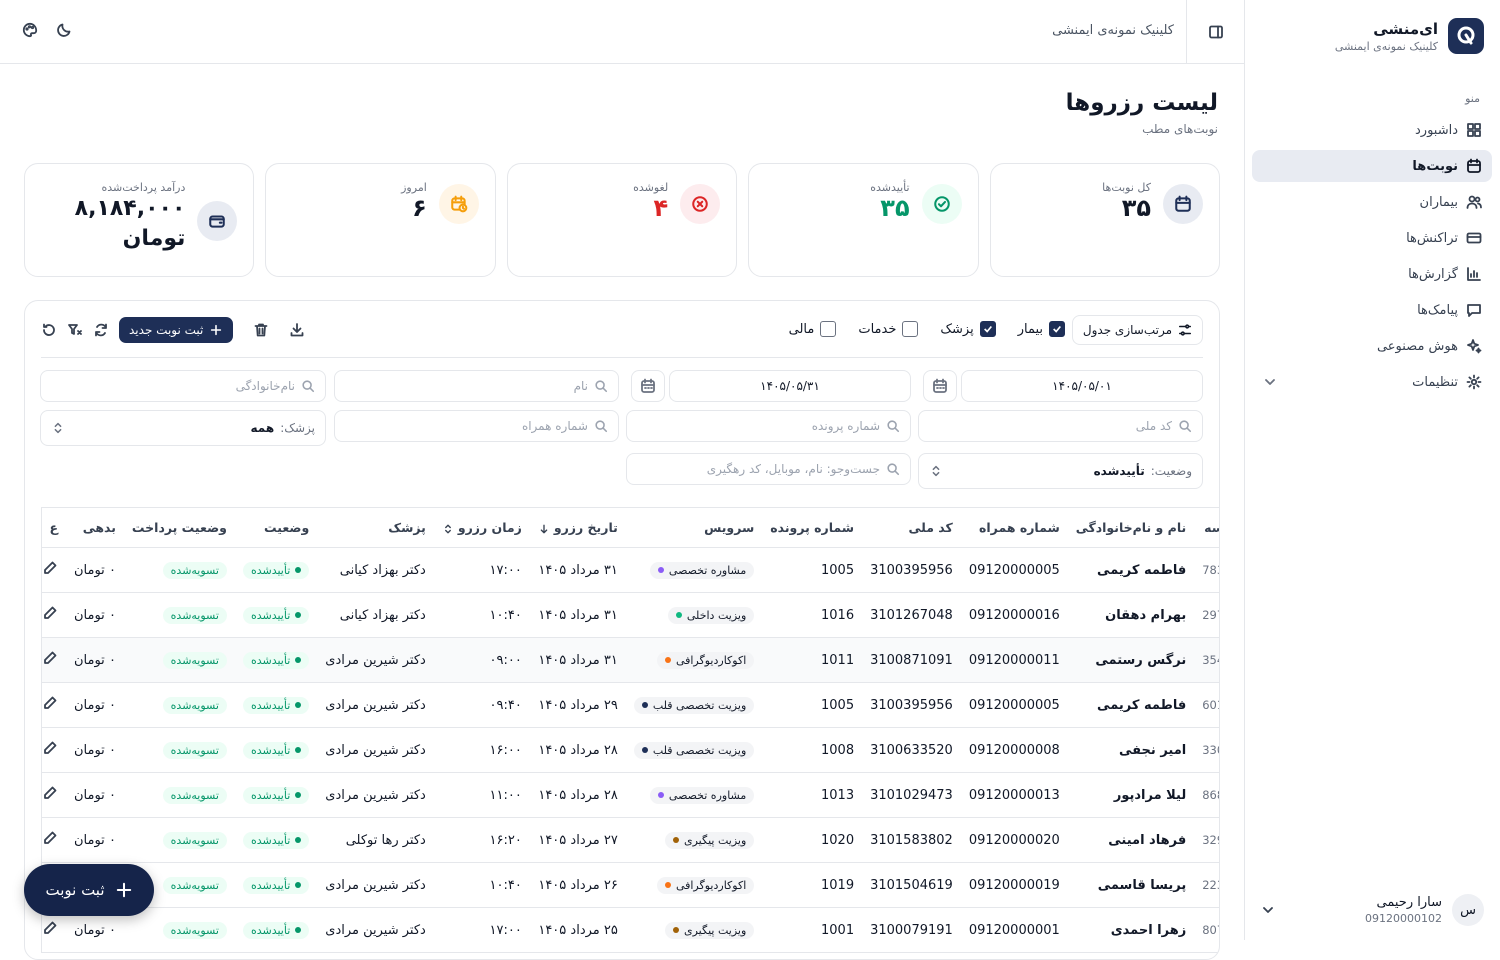 Image resolution: width=1500 pixels, height=960 pixels. I want to click on sort-table-button: مرتب‌سازی جدول, so click(1137, 330).